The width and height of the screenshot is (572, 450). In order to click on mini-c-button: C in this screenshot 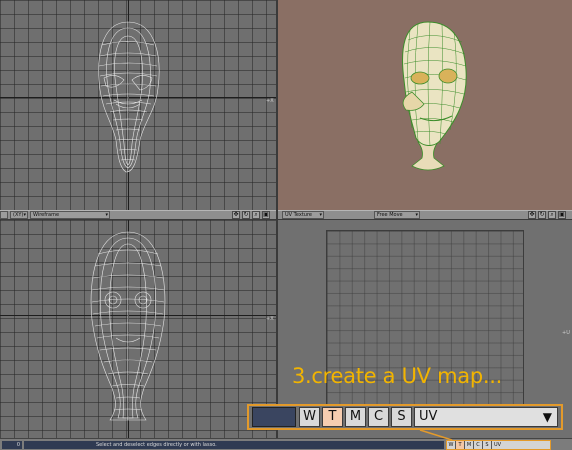, I will do `click(478, 445)`.